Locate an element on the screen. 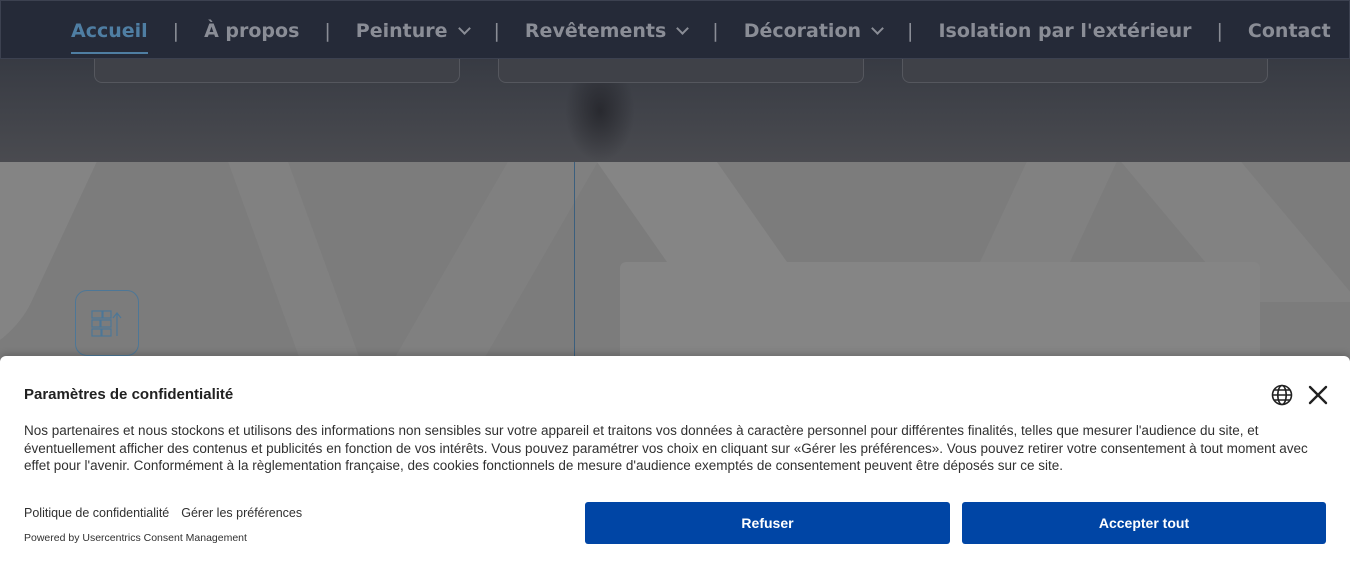 The width and height of the screenshot is (1350, 568). nav-item-isolation: Isolation par l'extérieur is located at coordinates (1064, 31).